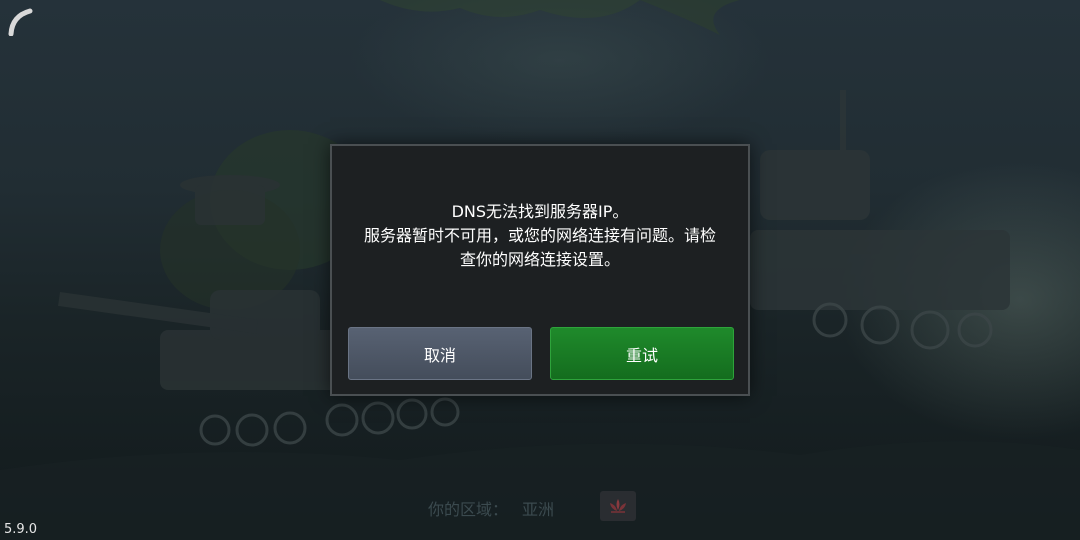 This screenshot has height=540, width=1080. I want to click on region-value: 亚洲, so click(538, 509).